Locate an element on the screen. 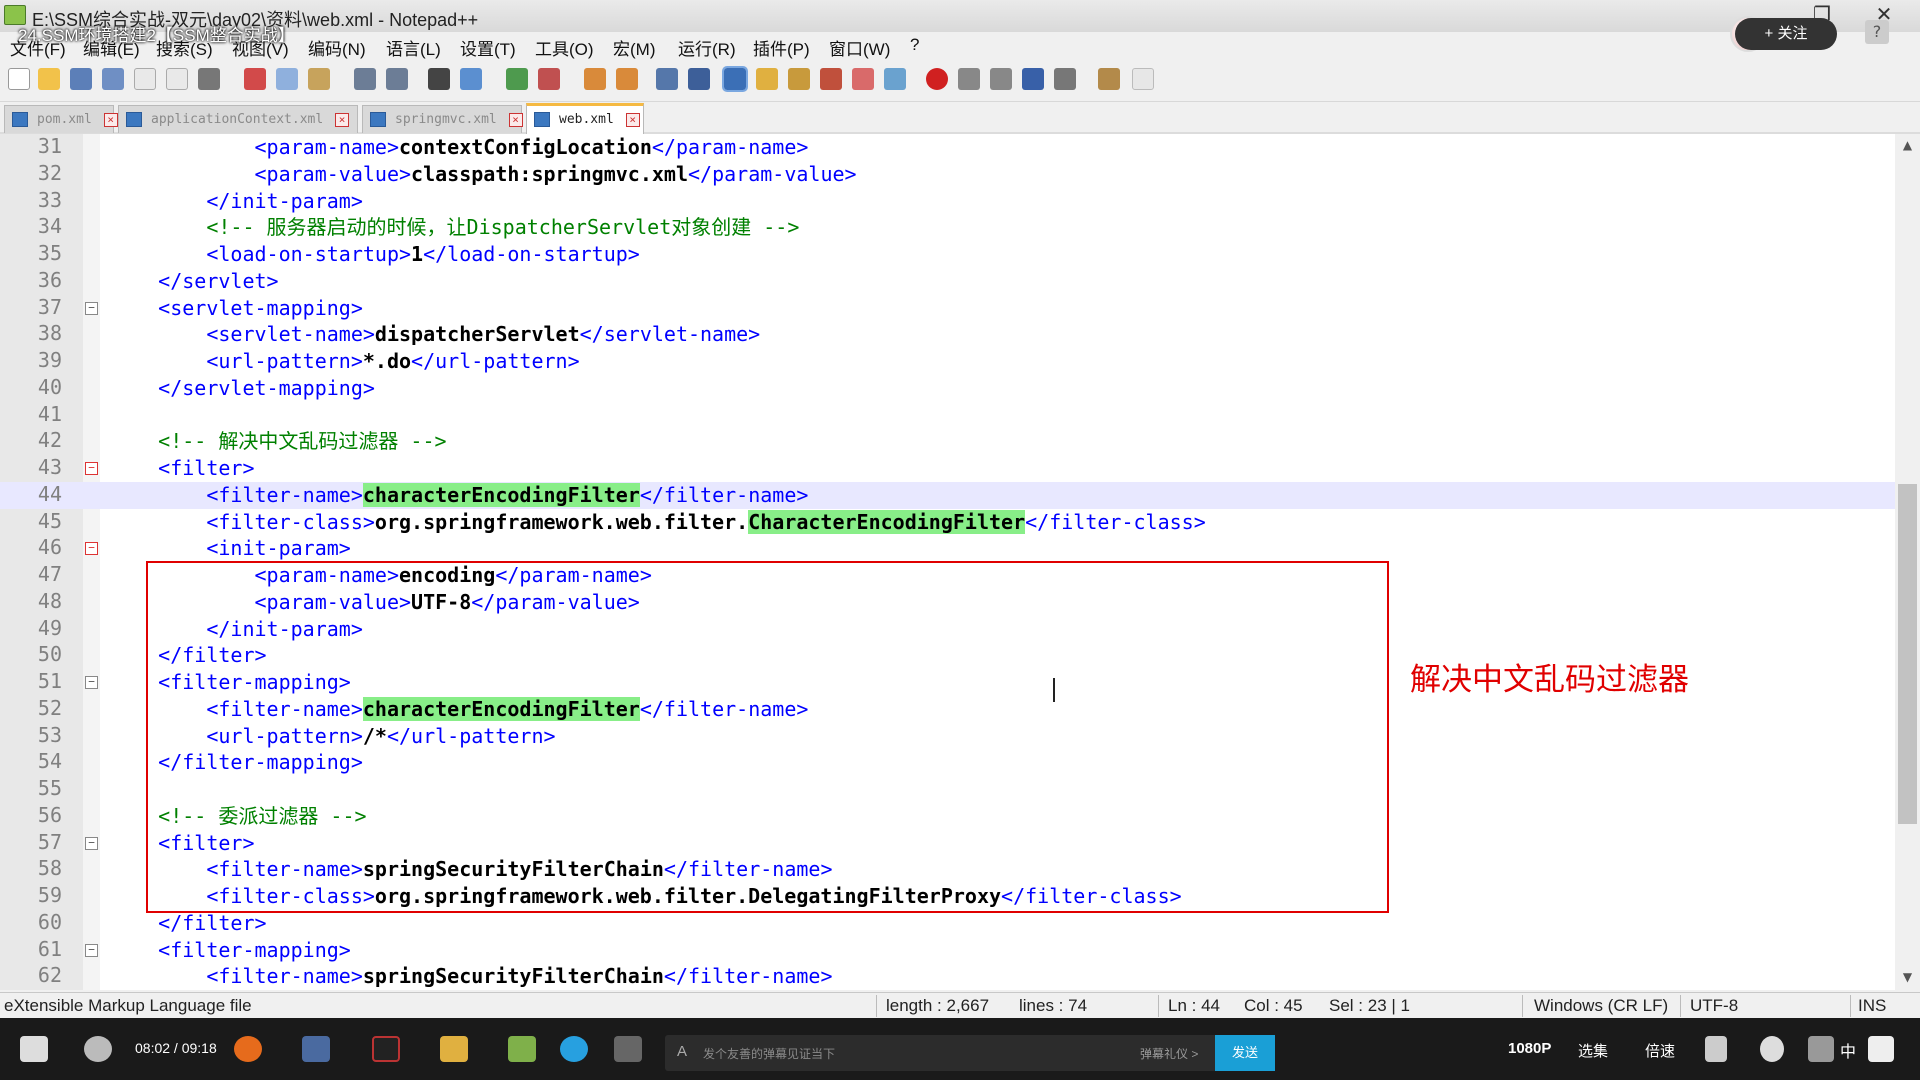  code-line: 33 </init-param> is located at coordinates (947, 201).